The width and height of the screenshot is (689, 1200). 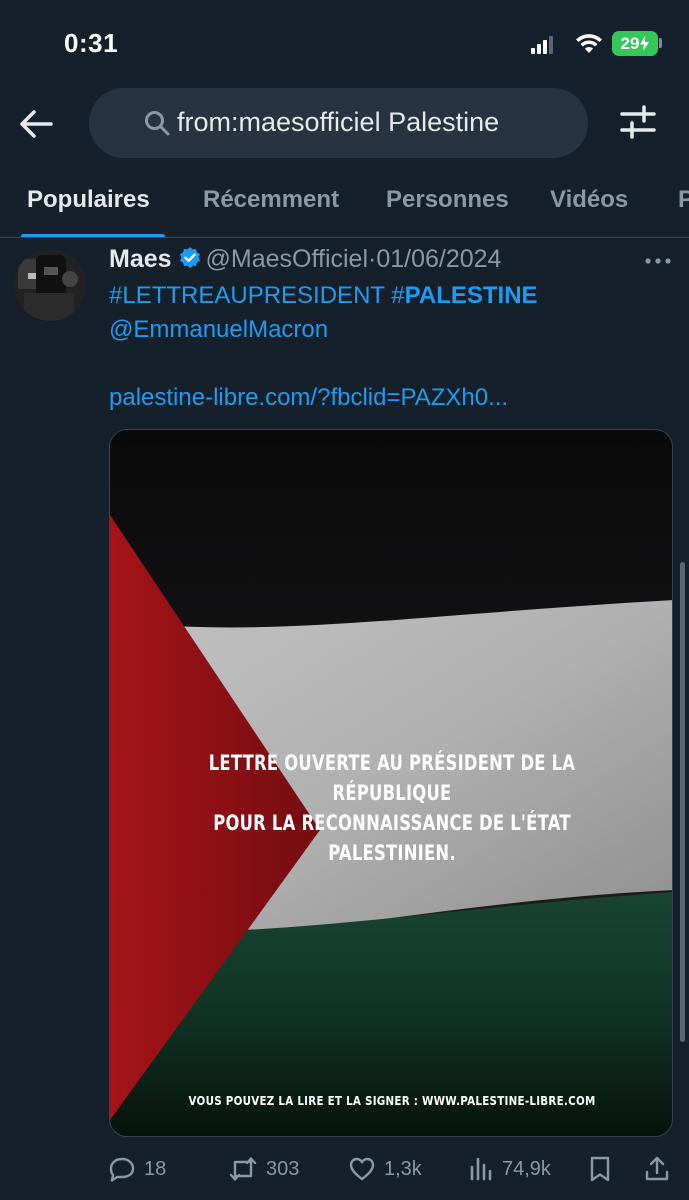 I want to click on tab-more-truncated: P, so click(x=683, y=200).